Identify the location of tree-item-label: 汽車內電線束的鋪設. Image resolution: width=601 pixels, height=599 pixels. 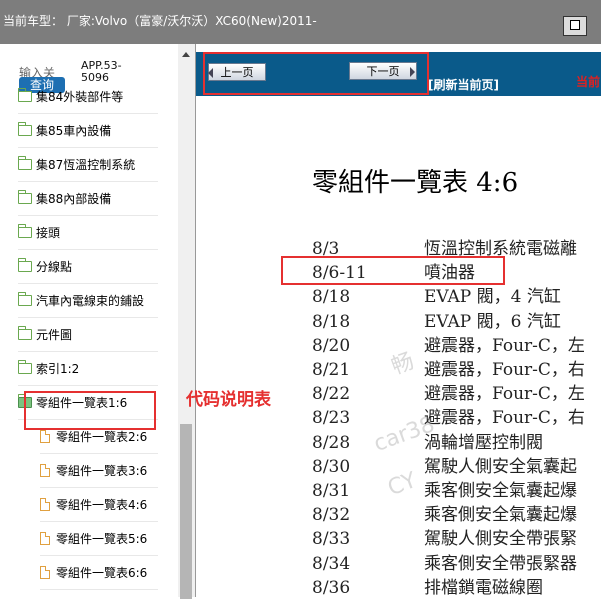
(90, 301).